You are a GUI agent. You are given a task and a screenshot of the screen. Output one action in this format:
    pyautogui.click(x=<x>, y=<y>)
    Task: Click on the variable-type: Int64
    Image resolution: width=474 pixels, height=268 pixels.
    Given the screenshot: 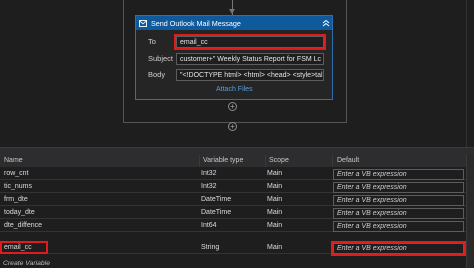 What is the action you would take?
    pyautogui.click(x=209, y=225)
    